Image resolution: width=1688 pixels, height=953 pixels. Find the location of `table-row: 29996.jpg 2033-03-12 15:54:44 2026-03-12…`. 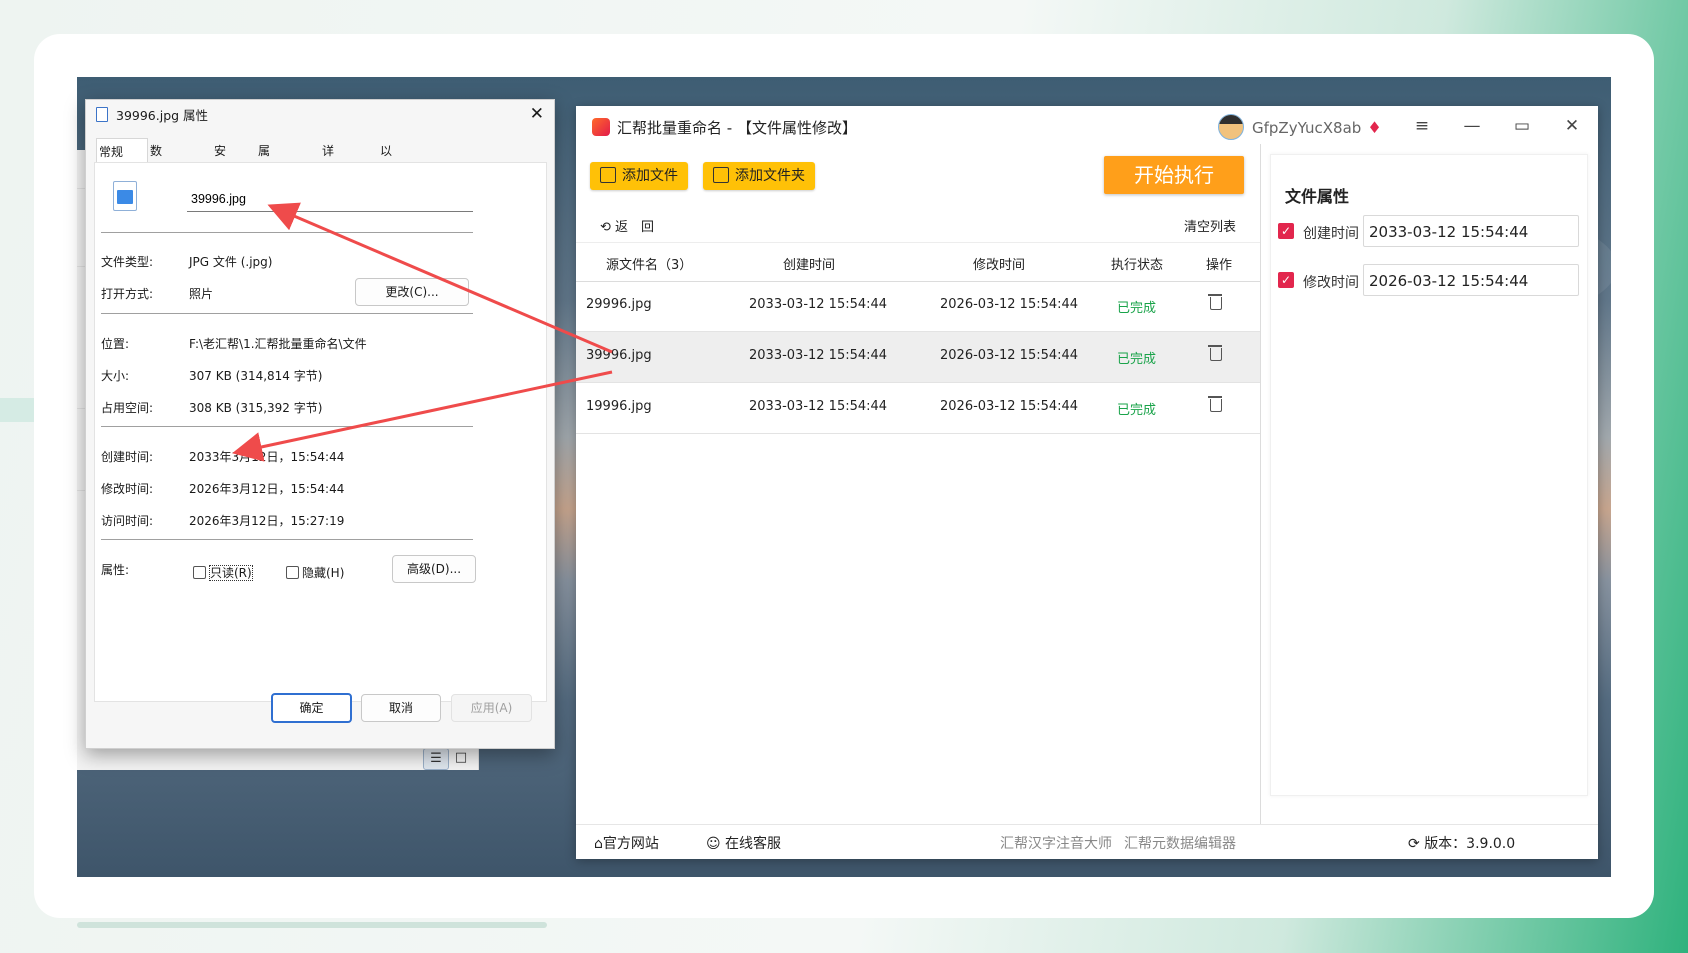

table-row: 29996.jpg 2033-03-12 15:54:44 2026-03-12… is located at coordinates (918, 306).